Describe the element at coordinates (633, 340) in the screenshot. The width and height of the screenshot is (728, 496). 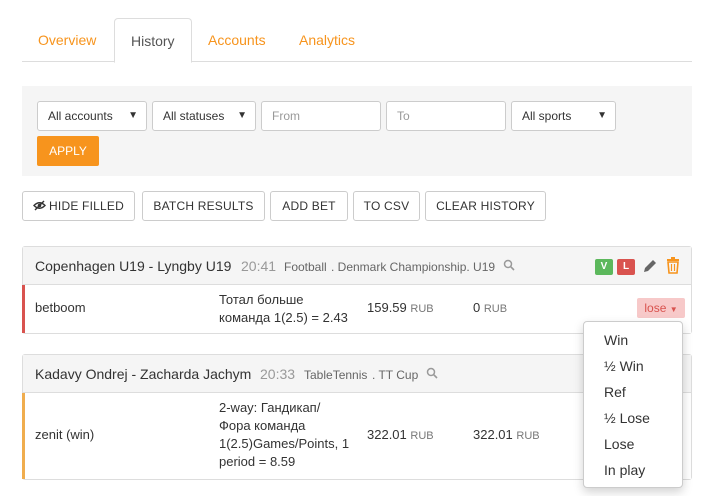
I see `menu-item-win: Win` at that location.